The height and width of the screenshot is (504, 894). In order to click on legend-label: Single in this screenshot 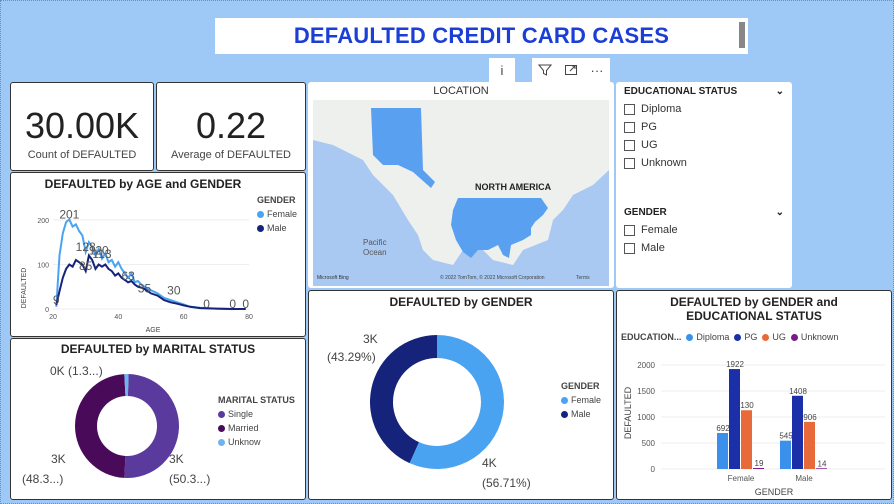, I will do `click(241, 414)`.